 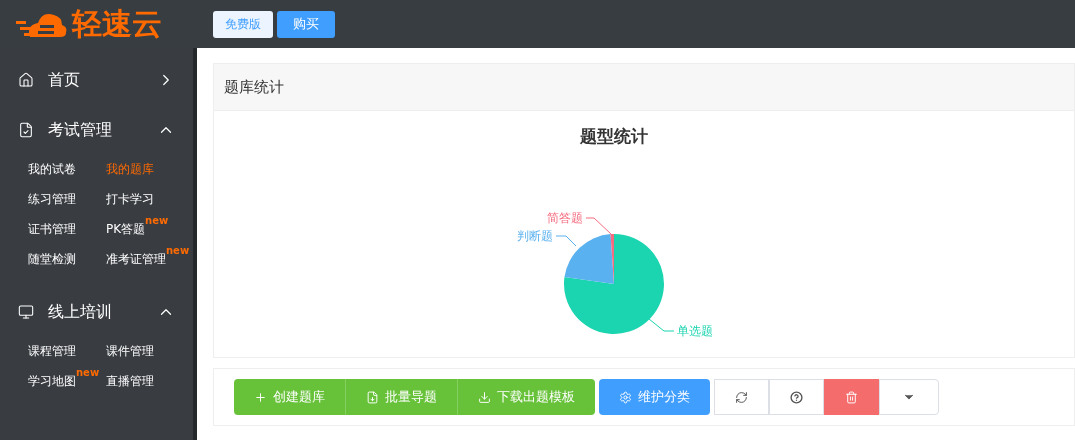 What do you see at coordinates (126, 229) in the screenshot?
I see `sidebar-link: PK答题` at bounding box center [126, 229].